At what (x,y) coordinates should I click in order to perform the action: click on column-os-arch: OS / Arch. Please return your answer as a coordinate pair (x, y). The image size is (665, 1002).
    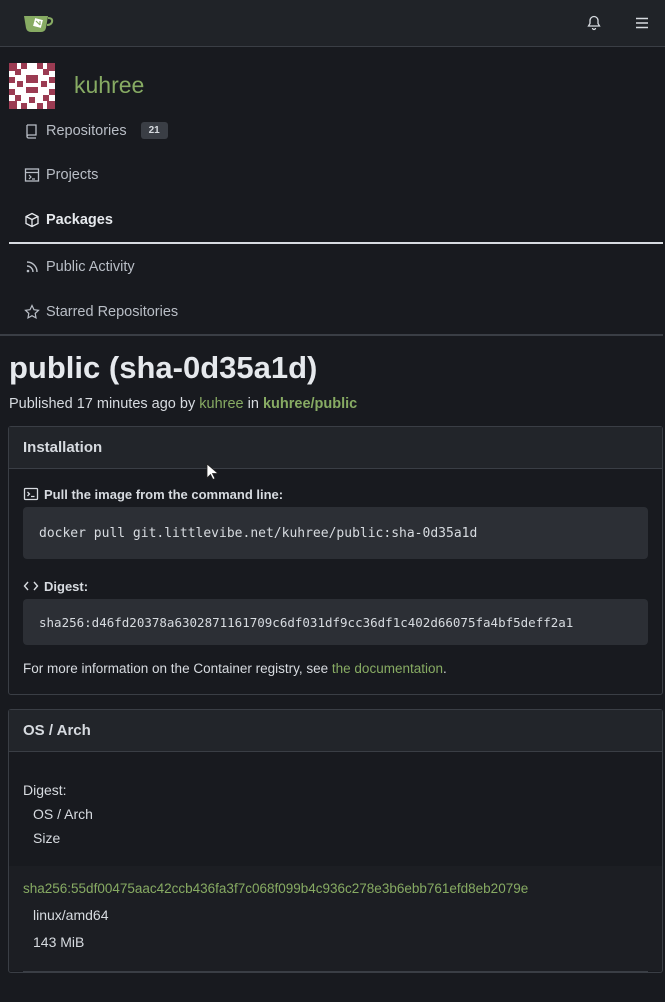
    Looking at the image, I should click on (63, 814).